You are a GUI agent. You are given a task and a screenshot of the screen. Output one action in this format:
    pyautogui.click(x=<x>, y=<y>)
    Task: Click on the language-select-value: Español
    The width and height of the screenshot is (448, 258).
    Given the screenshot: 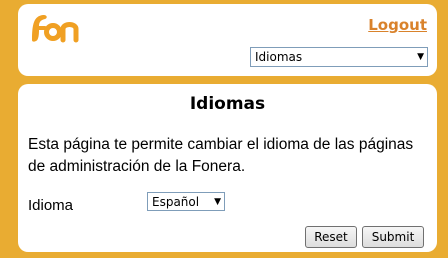 What is the action you would take?
    pyautogui.click(x=176, y=201)
    